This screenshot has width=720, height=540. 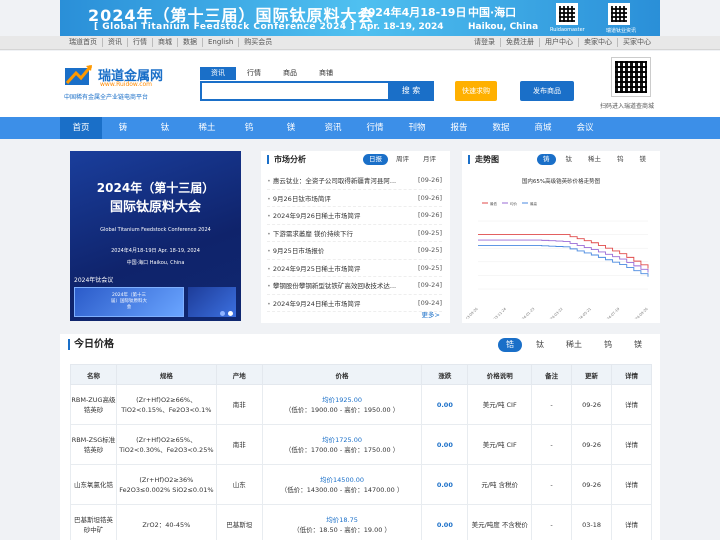 What do you see at coordinates (83, 42) in the screenshot?
I see `topbar-link-home: 瑞道首页` at bounding box center [83, 42].